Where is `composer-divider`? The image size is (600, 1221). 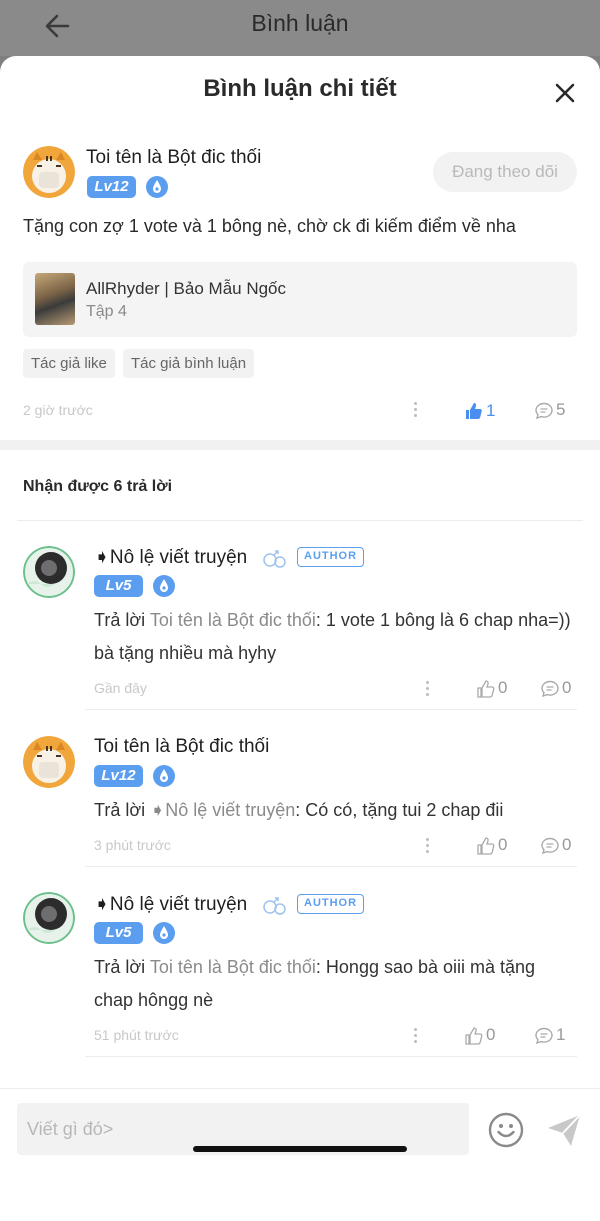 composer-divider is located at coordinates (300, 1088).